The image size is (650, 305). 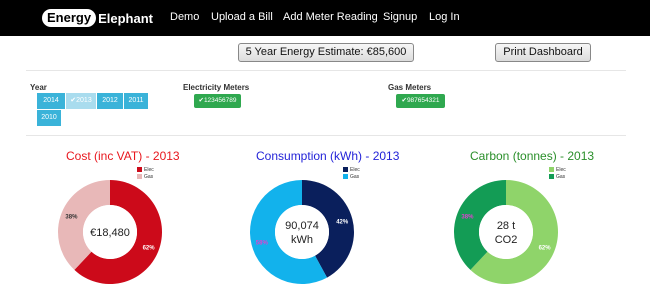 I want to click on consumption-pct-elec-label: 42%, so click(x=342, y=223).